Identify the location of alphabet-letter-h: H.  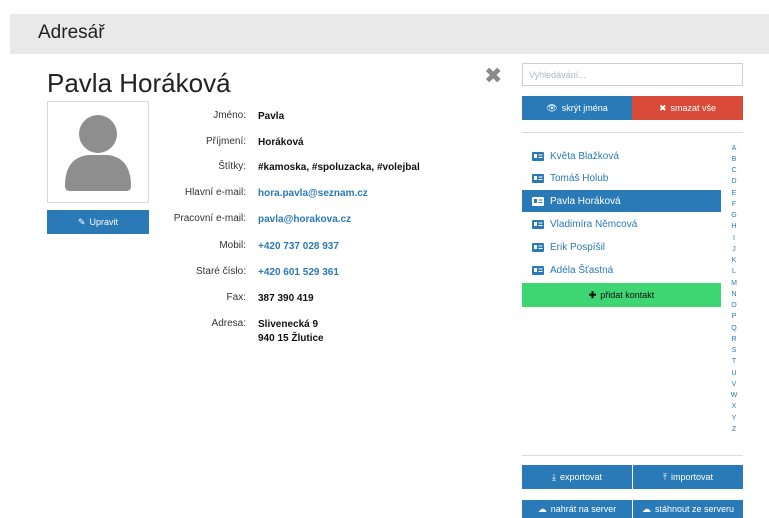
(734, 226).